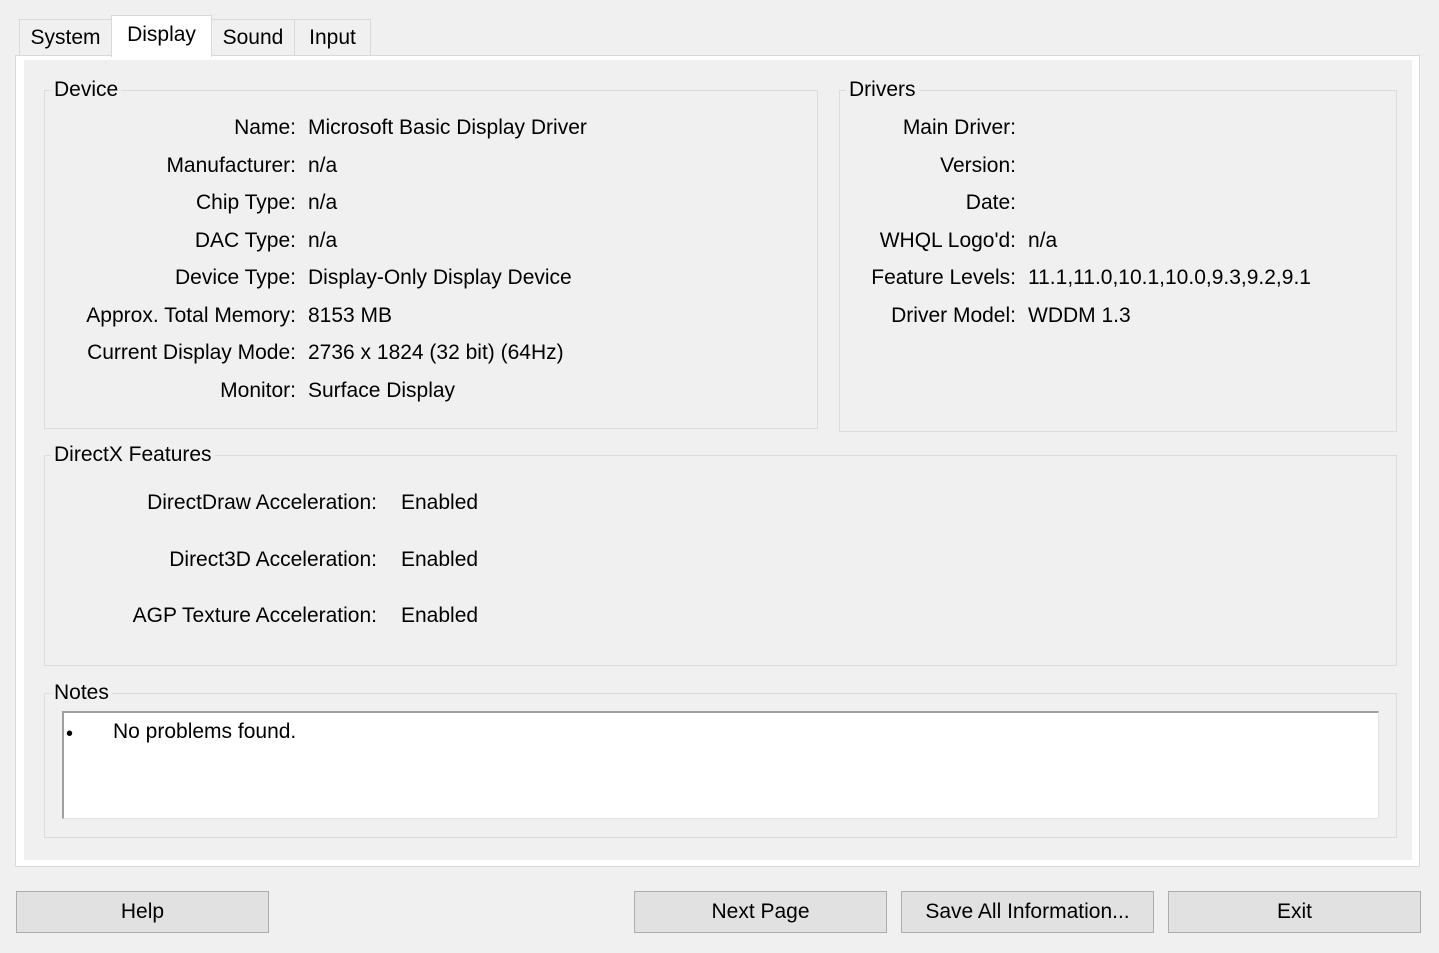 This screenshot has height=953, width=1439. I want to click on drivers-whql-value: n/a, so click(1043, 240).